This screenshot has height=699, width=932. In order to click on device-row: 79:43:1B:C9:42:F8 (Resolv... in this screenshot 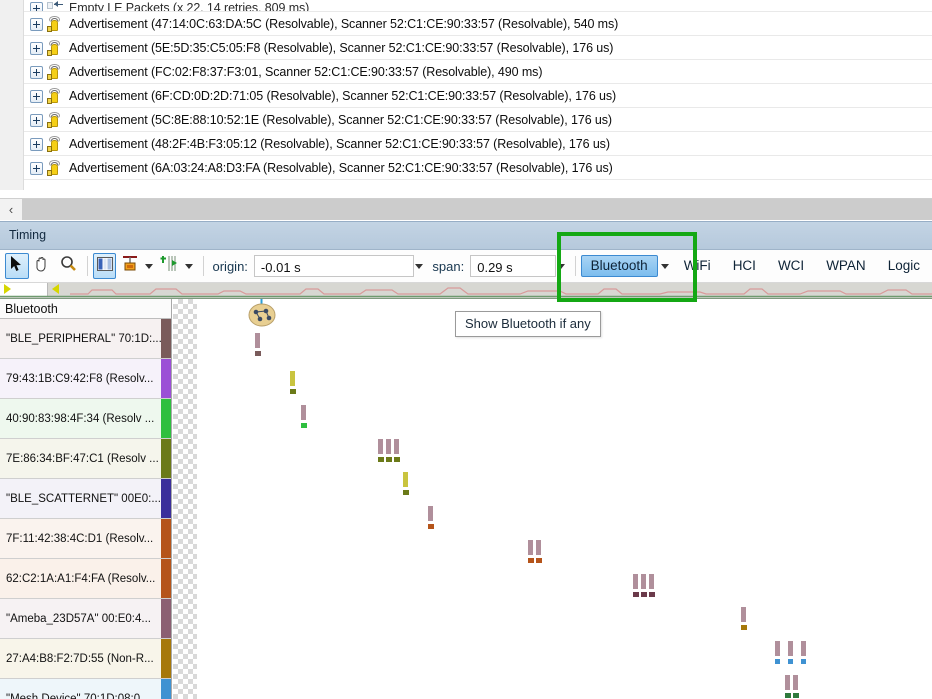, I will do `click(85, 379)`.